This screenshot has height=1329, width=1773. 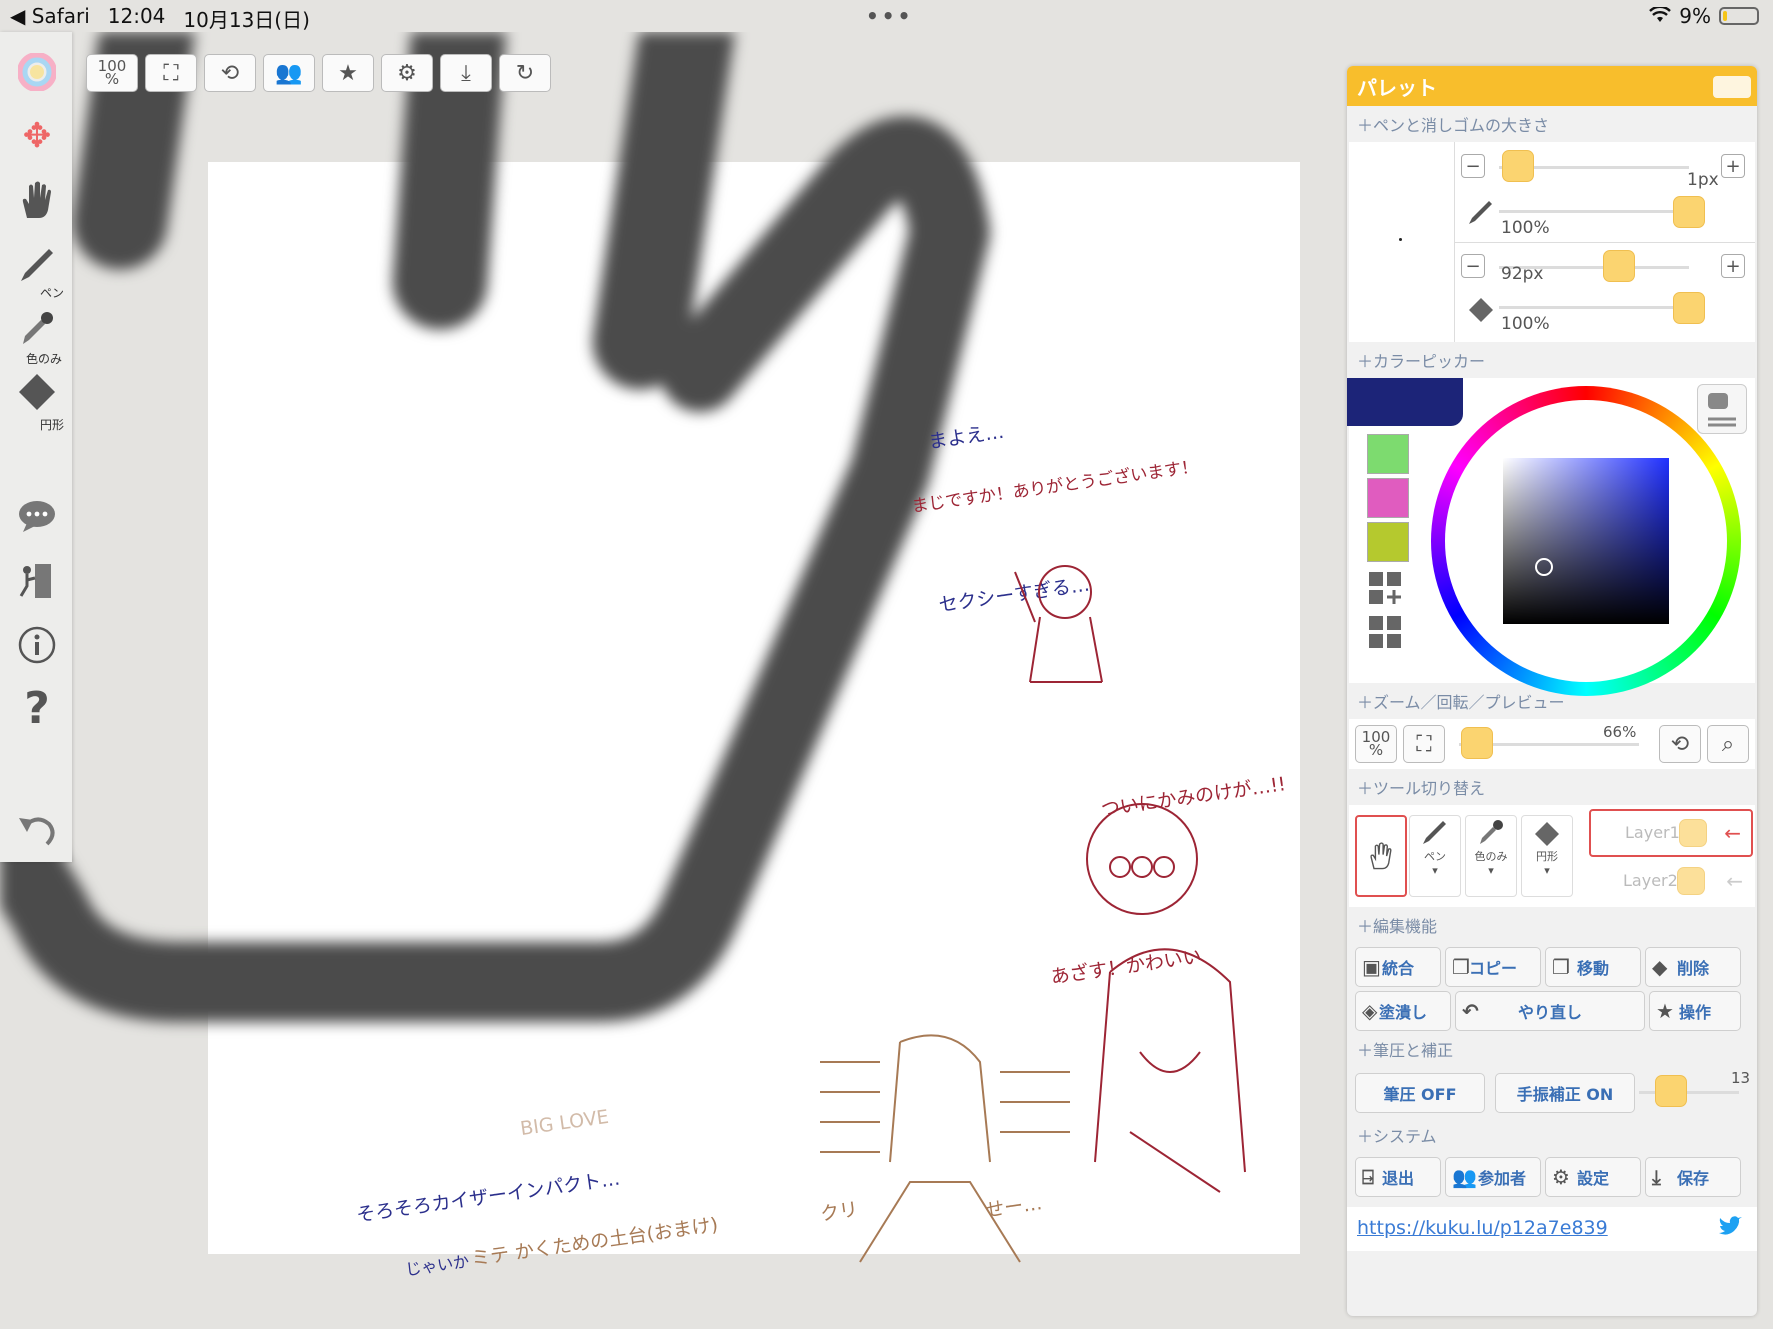 I want to click on eraser-tool-icon, so click(x=37, y=390).